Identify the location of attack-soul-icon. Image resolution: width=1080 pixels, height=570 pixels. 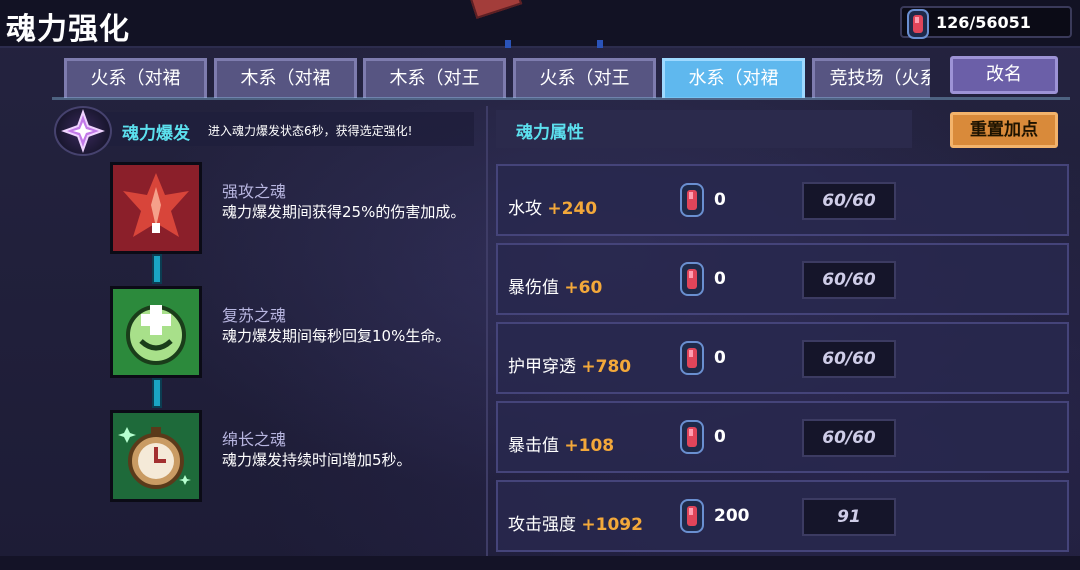
(156, 208).